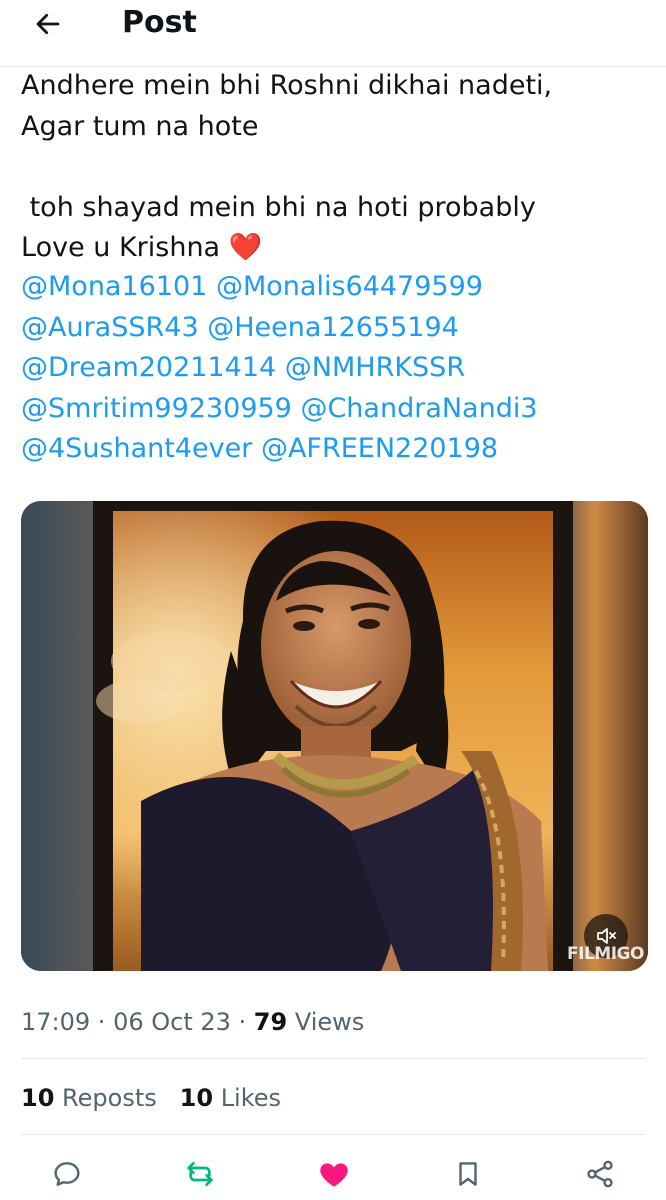  I want to click on mention-row: @4Sushant4ever @AFREEN220198, so click(336, 449).